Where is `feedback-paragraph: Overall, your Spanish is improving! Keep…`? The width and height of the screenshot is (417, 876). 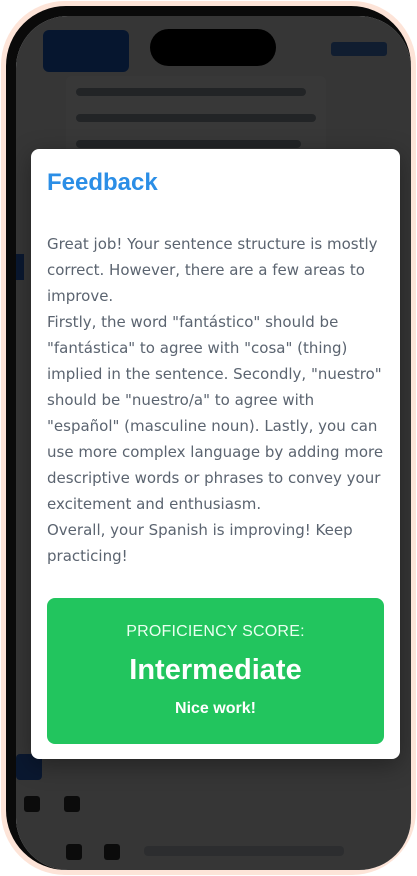 feedback-paragraph: Overall, your Spanish is improving! Keep… is located at coordinates (200, 543).